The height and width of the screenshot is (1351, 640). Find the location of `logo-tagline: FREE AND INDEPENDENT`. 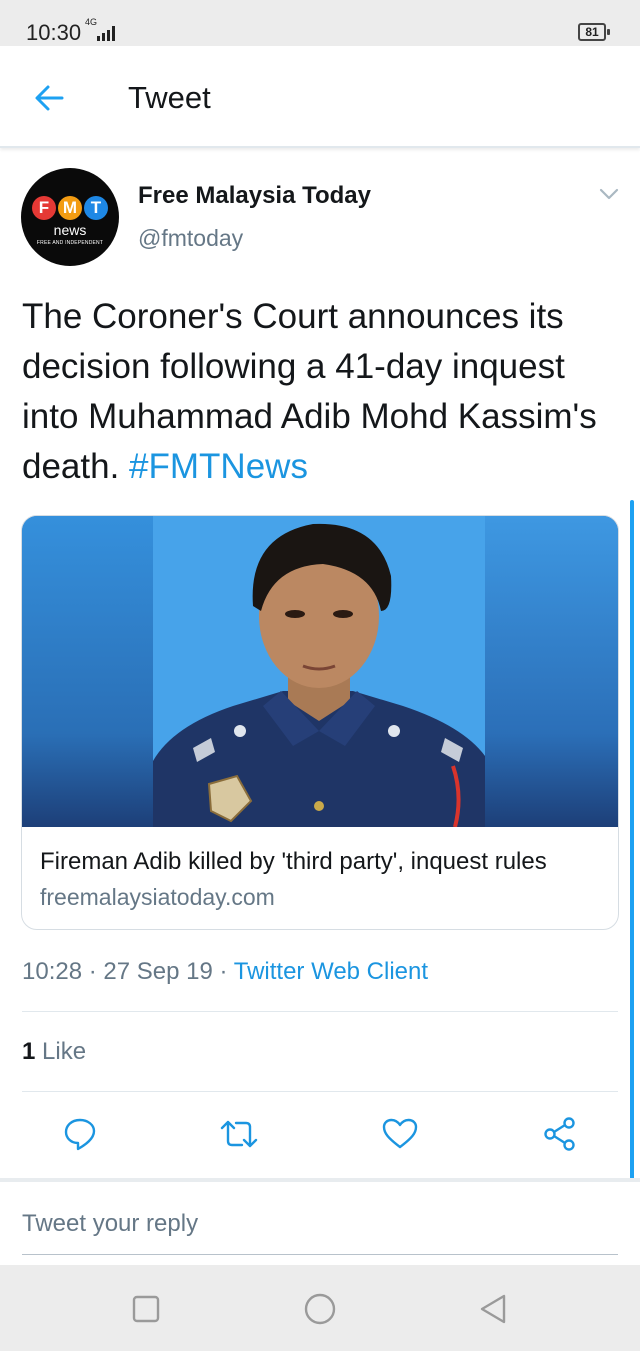

logo-tagline: FREE AND INDEPENDENT is located at coordinates (70, 243).